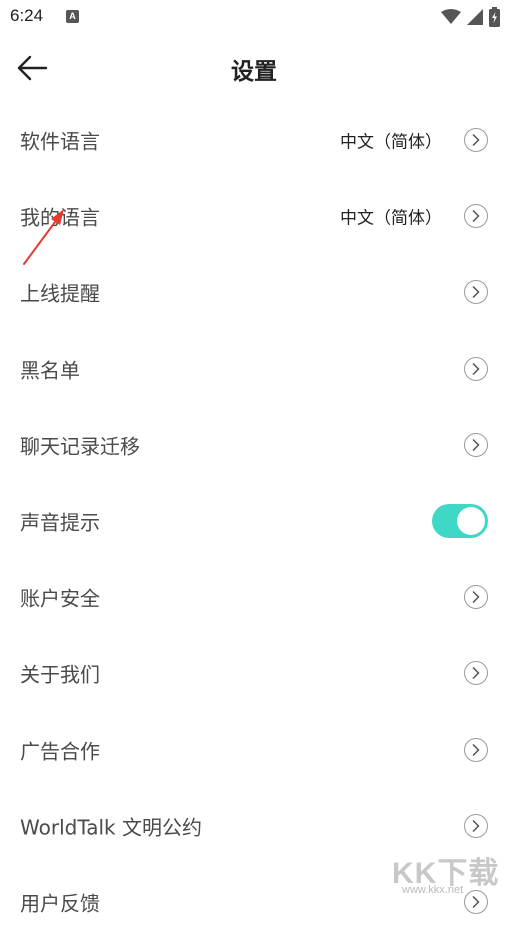 The width and height of the screenshot is (508, 940). What do you see at coordinates (60, 522) in the screenshot?
I see `setting-label: 声音提示` at bounding box center [60, 522].